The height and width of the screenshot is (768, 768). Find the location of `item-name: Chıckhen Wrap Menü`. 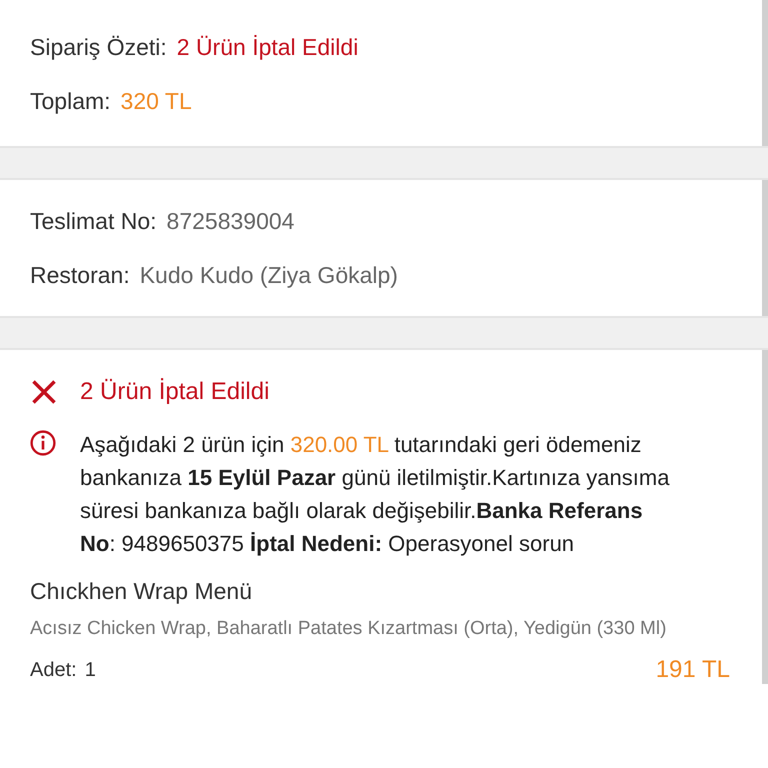

item-name: Chıckhen Wrap Menü is located at coordinates (142, 591).